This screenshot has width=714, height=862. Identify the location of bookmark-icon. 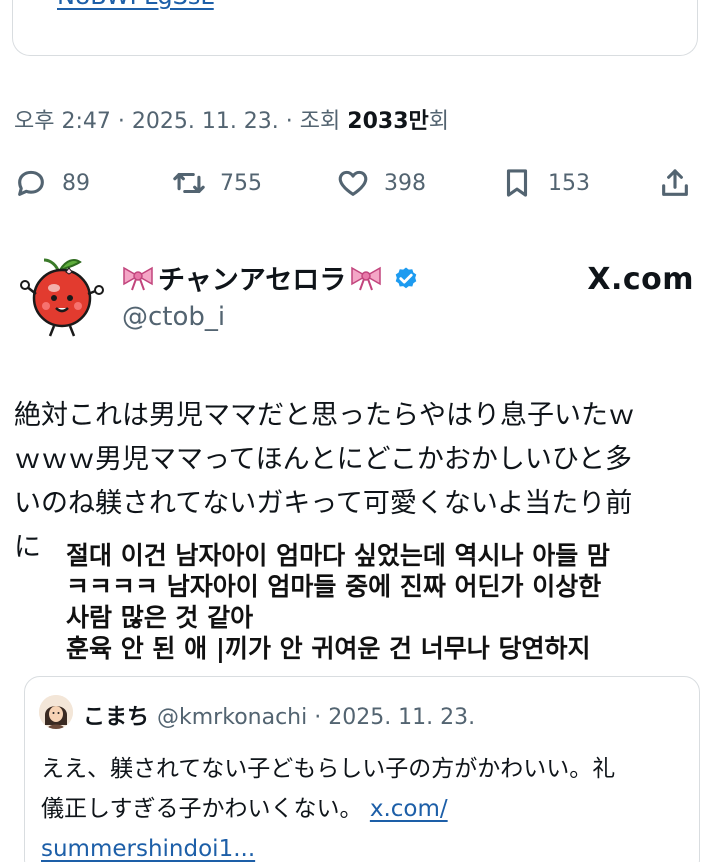
(517, 183).